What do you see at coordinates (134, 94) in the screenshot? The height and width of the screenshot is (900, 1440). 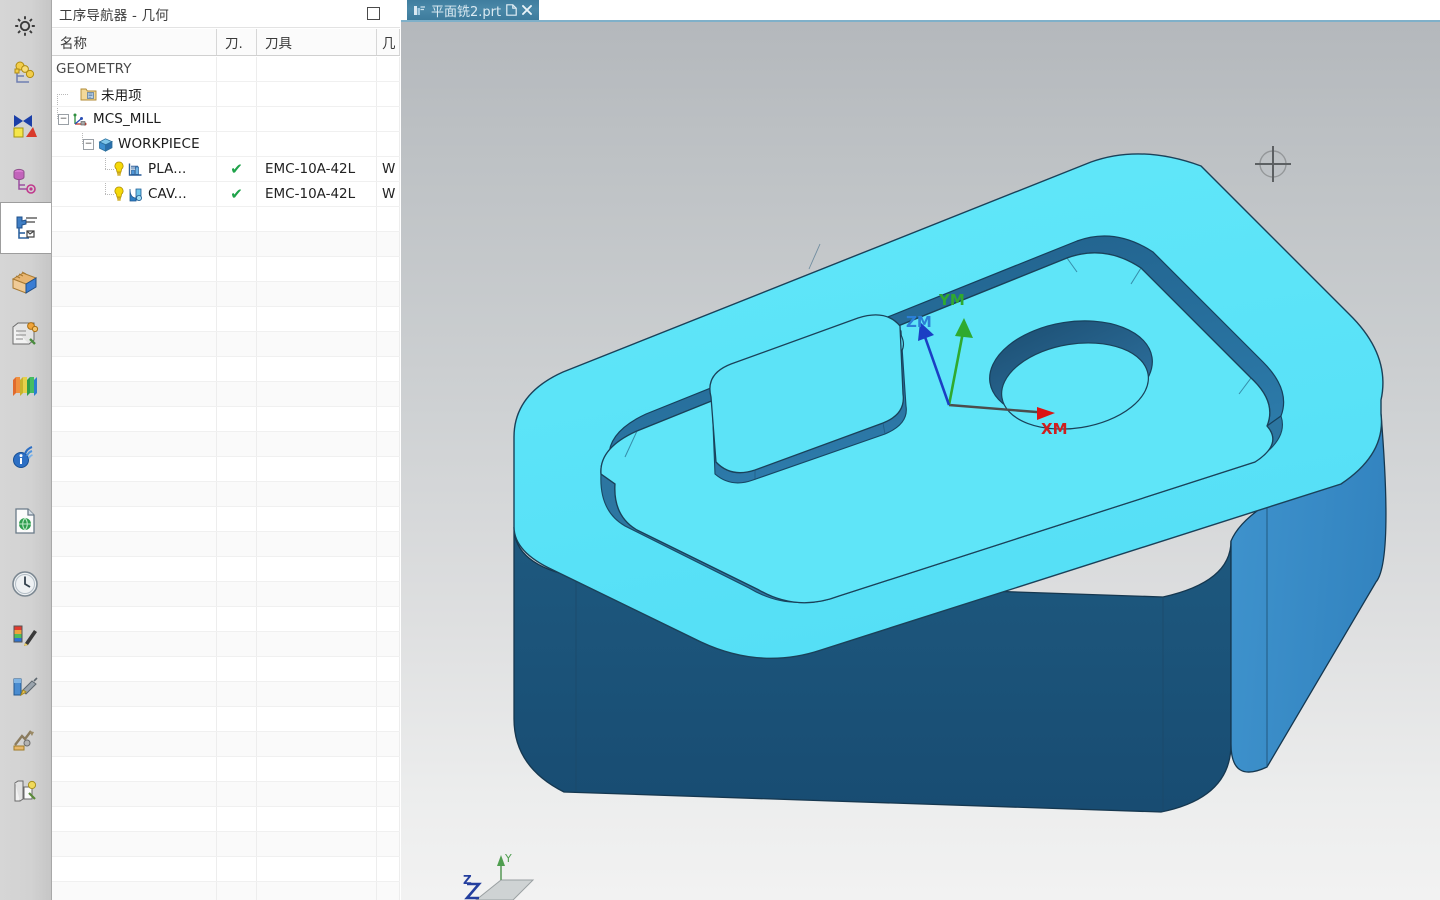 I see `tree-node-unused-items: 未用项` at bounding box center [134, 94].